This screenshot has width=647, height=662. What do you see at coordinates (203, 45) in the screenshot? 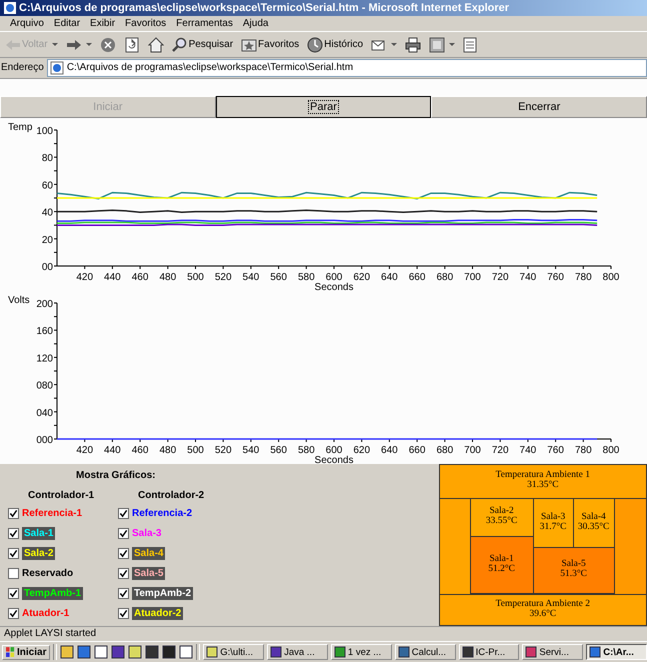
I see `toolbar-button: Pesquisar` at bounding box center [203, 45].